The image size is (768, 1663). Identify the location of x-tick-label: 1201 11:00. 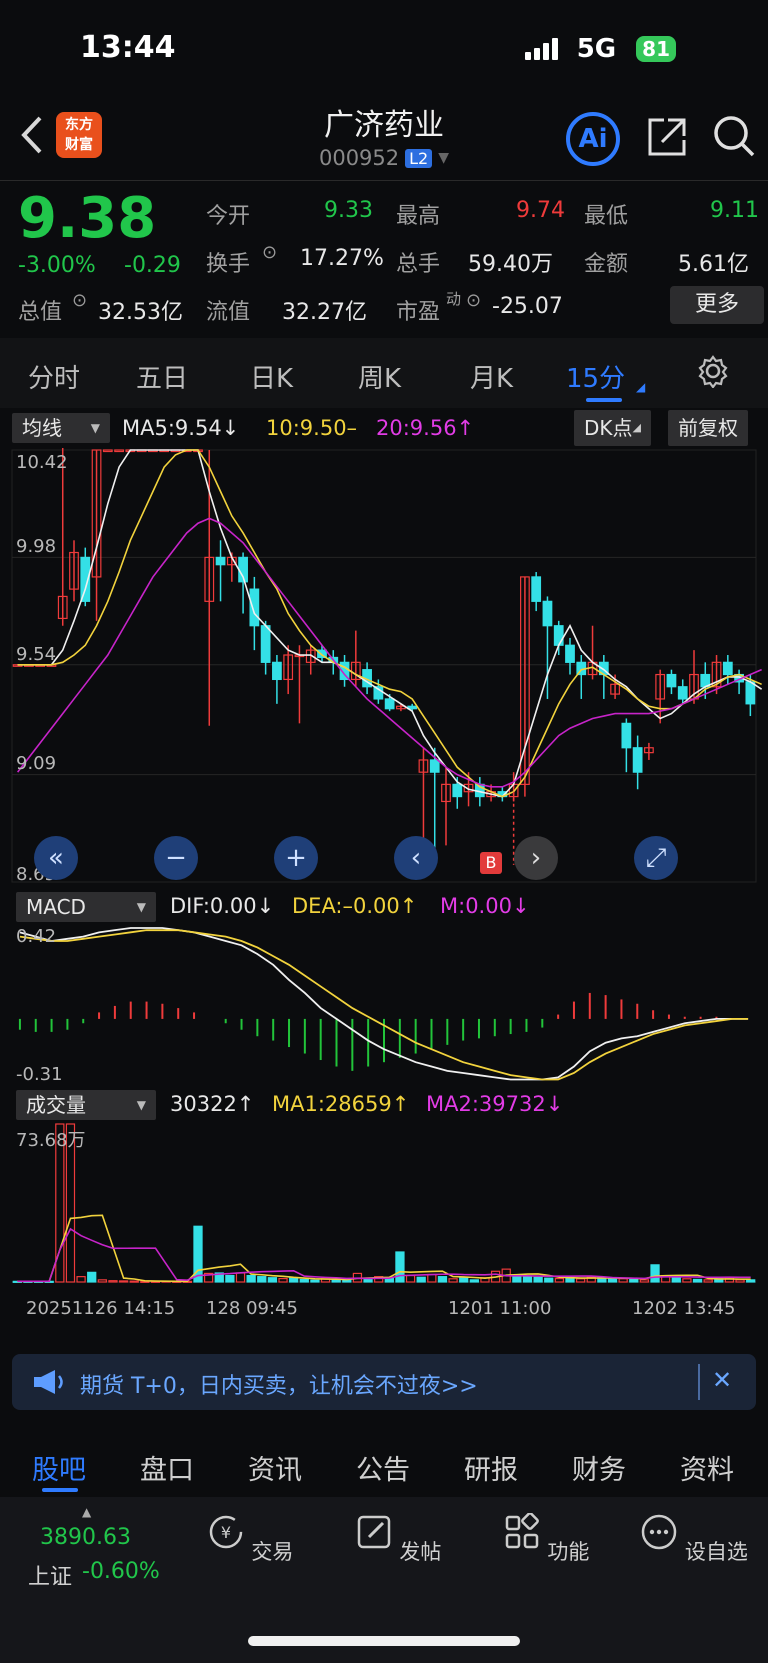
(500, 1308).